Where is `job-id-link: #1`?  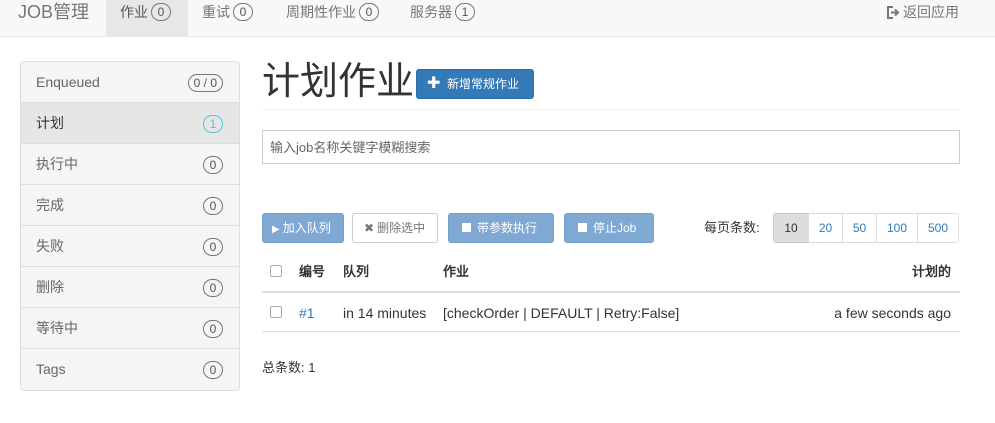 job-id-link: #1 is located at coordinates (307, 313).